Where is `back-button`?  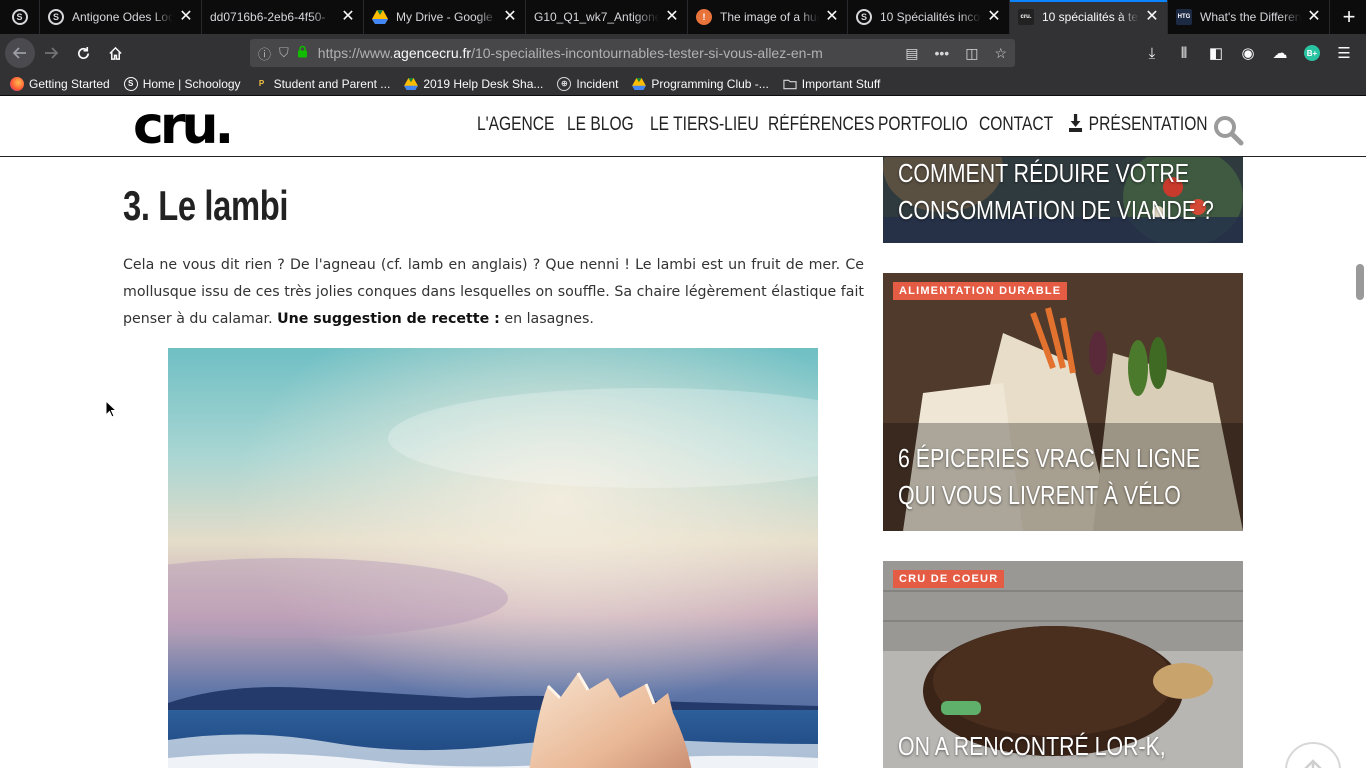 back-button is located at coordinates (20, 53).